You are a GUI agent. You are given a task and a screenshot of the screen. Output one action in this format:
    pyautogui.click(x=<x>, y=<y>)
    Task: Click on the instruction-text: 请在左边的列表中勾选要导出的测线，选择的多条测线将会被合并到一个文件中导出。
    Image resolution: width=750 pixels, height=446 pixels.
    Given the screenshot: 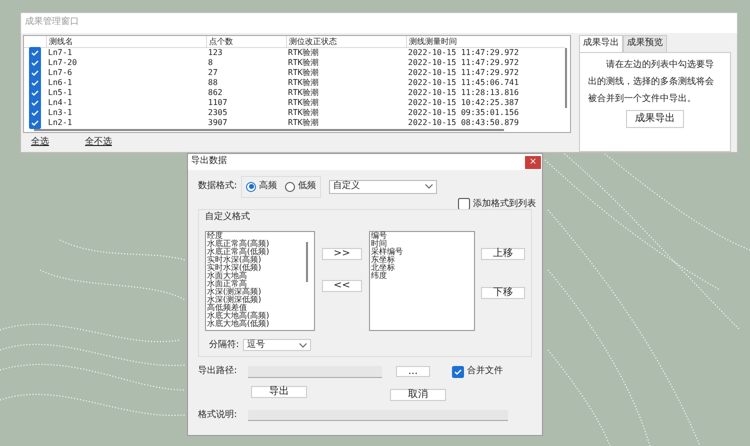 What is the action you would take?
    pyautogui.click(x=651, y=82)
    